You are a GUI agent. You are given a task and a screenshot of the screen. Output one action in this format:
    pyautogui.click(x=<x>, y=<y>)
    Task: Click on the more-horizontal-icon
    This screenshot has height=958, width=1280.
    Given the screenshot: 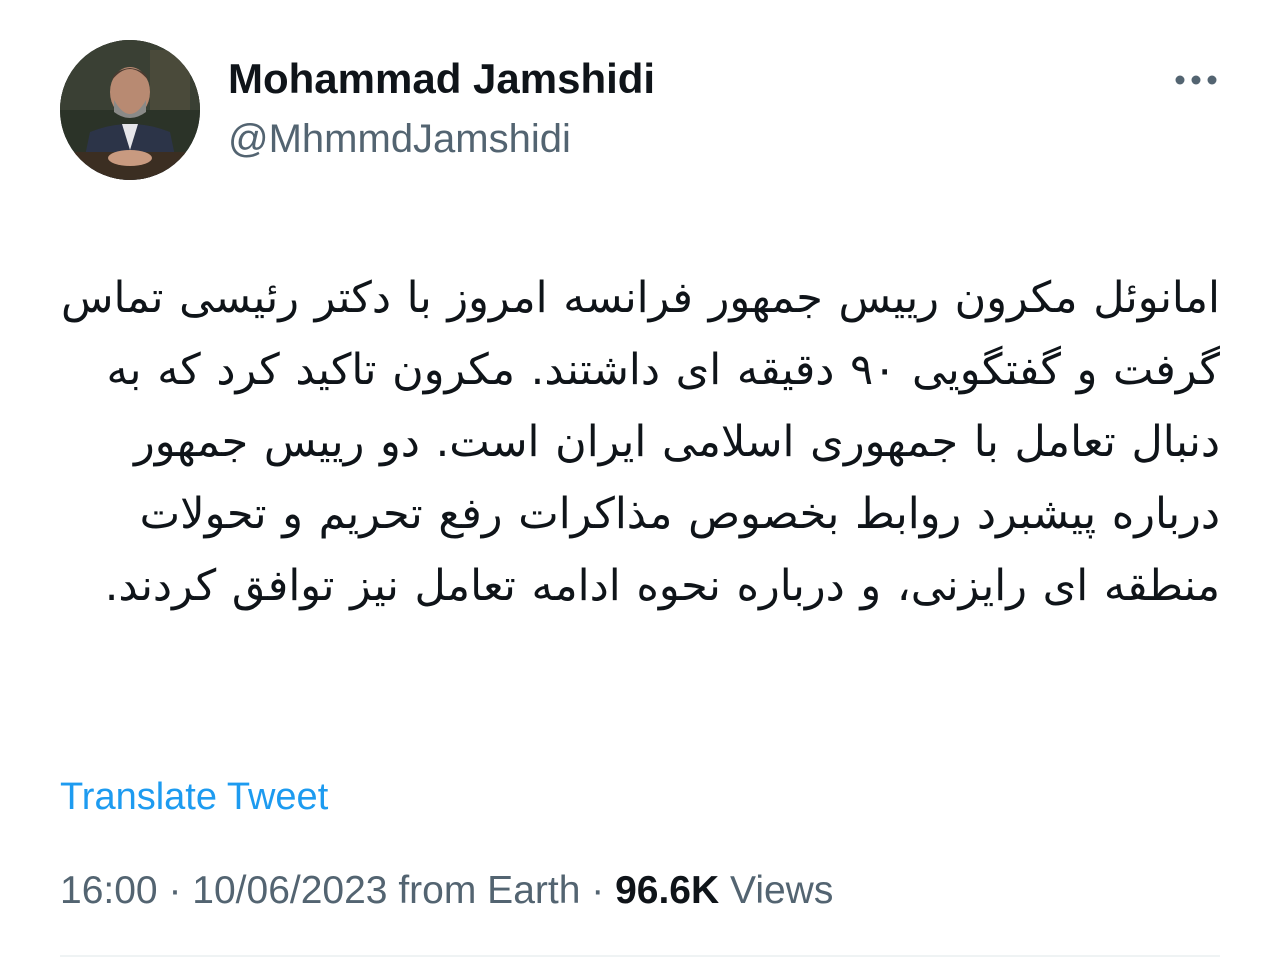 What is the action you would take?
    pyautogui.click(x=1196, y=80)
    